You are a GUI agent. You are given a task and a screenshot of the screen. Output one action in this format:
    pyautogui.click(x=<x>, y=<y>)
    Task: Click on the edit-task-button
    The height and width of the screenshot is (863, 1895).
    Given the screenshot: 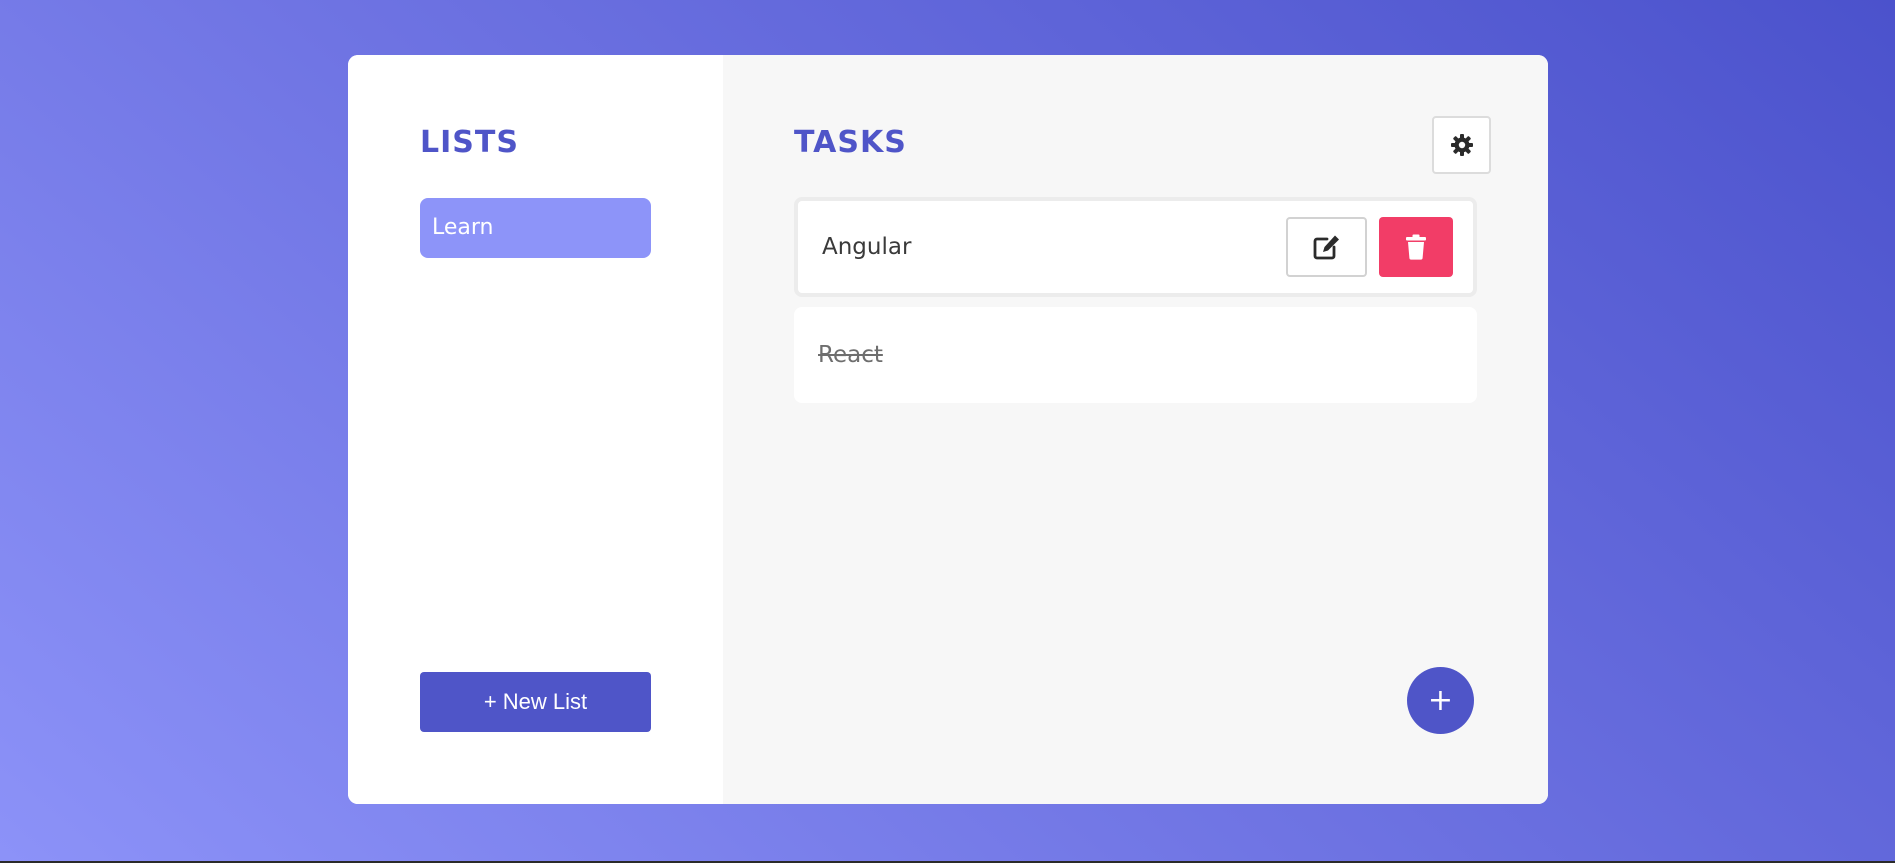 What is the action you would take?
    pyautogui.click(x=1326, y=247)
    